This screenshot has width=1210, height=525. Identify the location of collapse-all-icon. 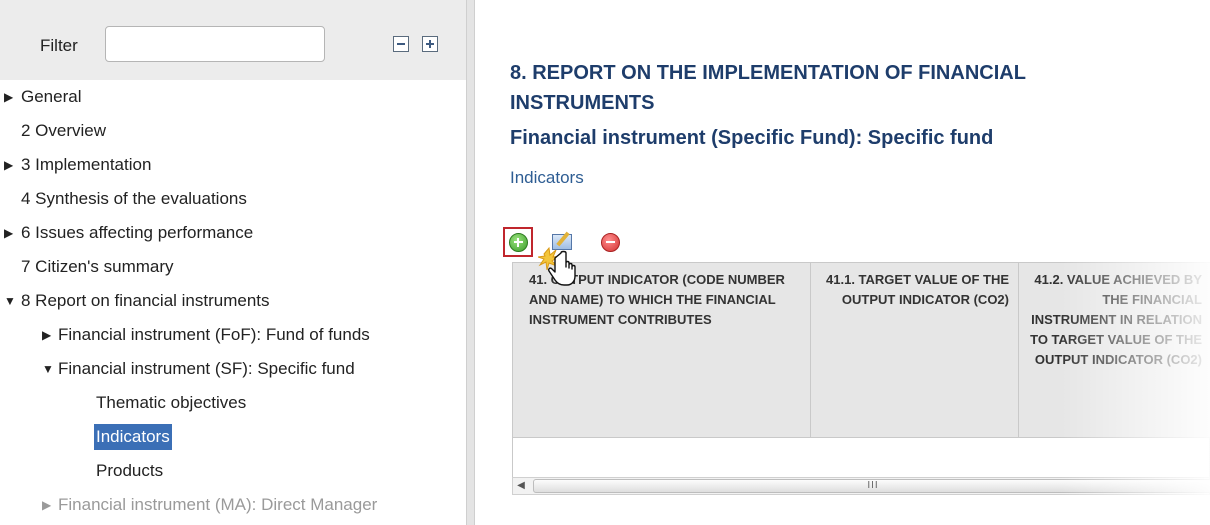
(401, 44).